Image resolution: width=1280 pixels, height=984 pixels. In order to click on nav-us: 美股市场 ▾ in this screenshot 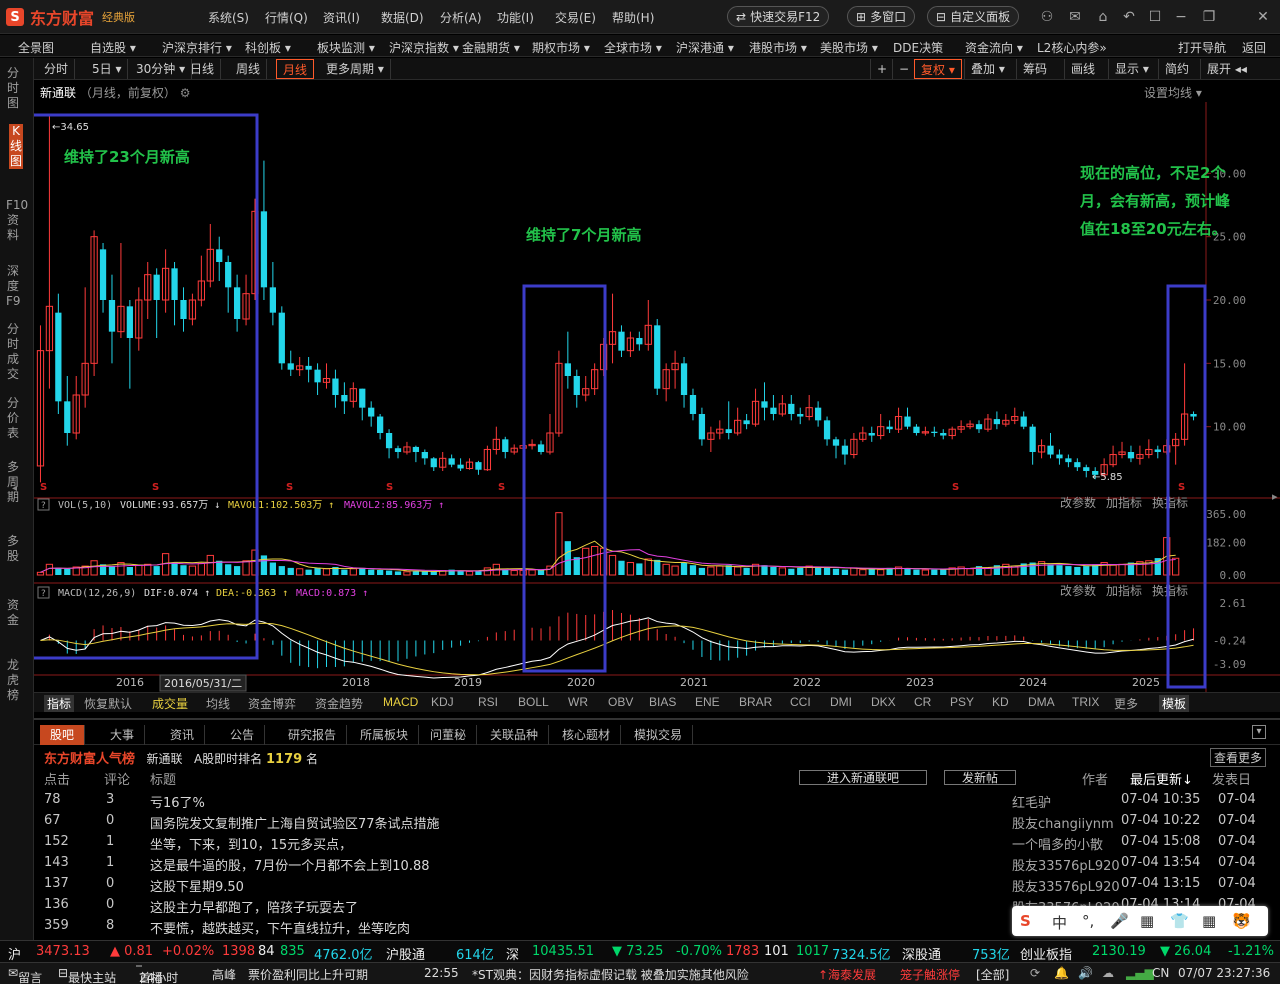, I will do `click(849, 47)`.